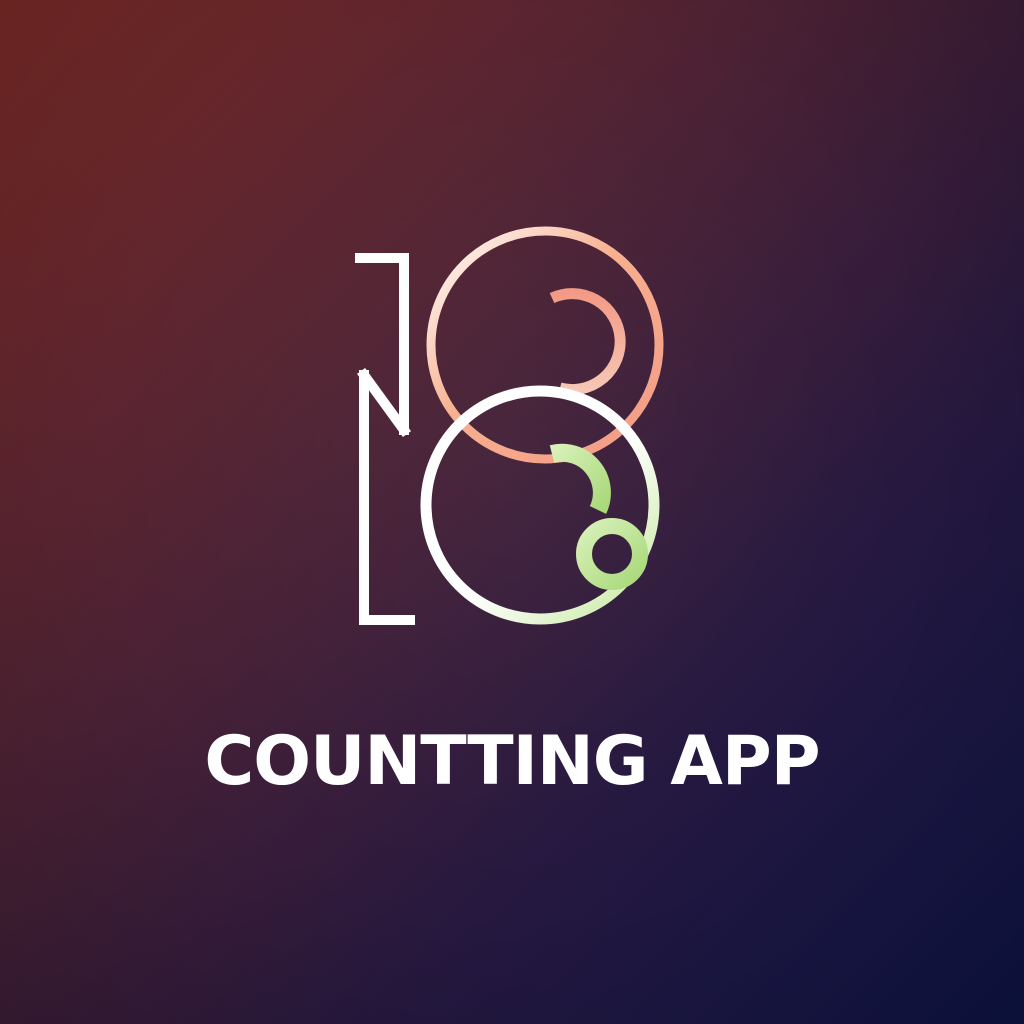 The image size is (1024, 1024). I want to click on app-wordmark: COUNTTING APP, so click(512, 761).